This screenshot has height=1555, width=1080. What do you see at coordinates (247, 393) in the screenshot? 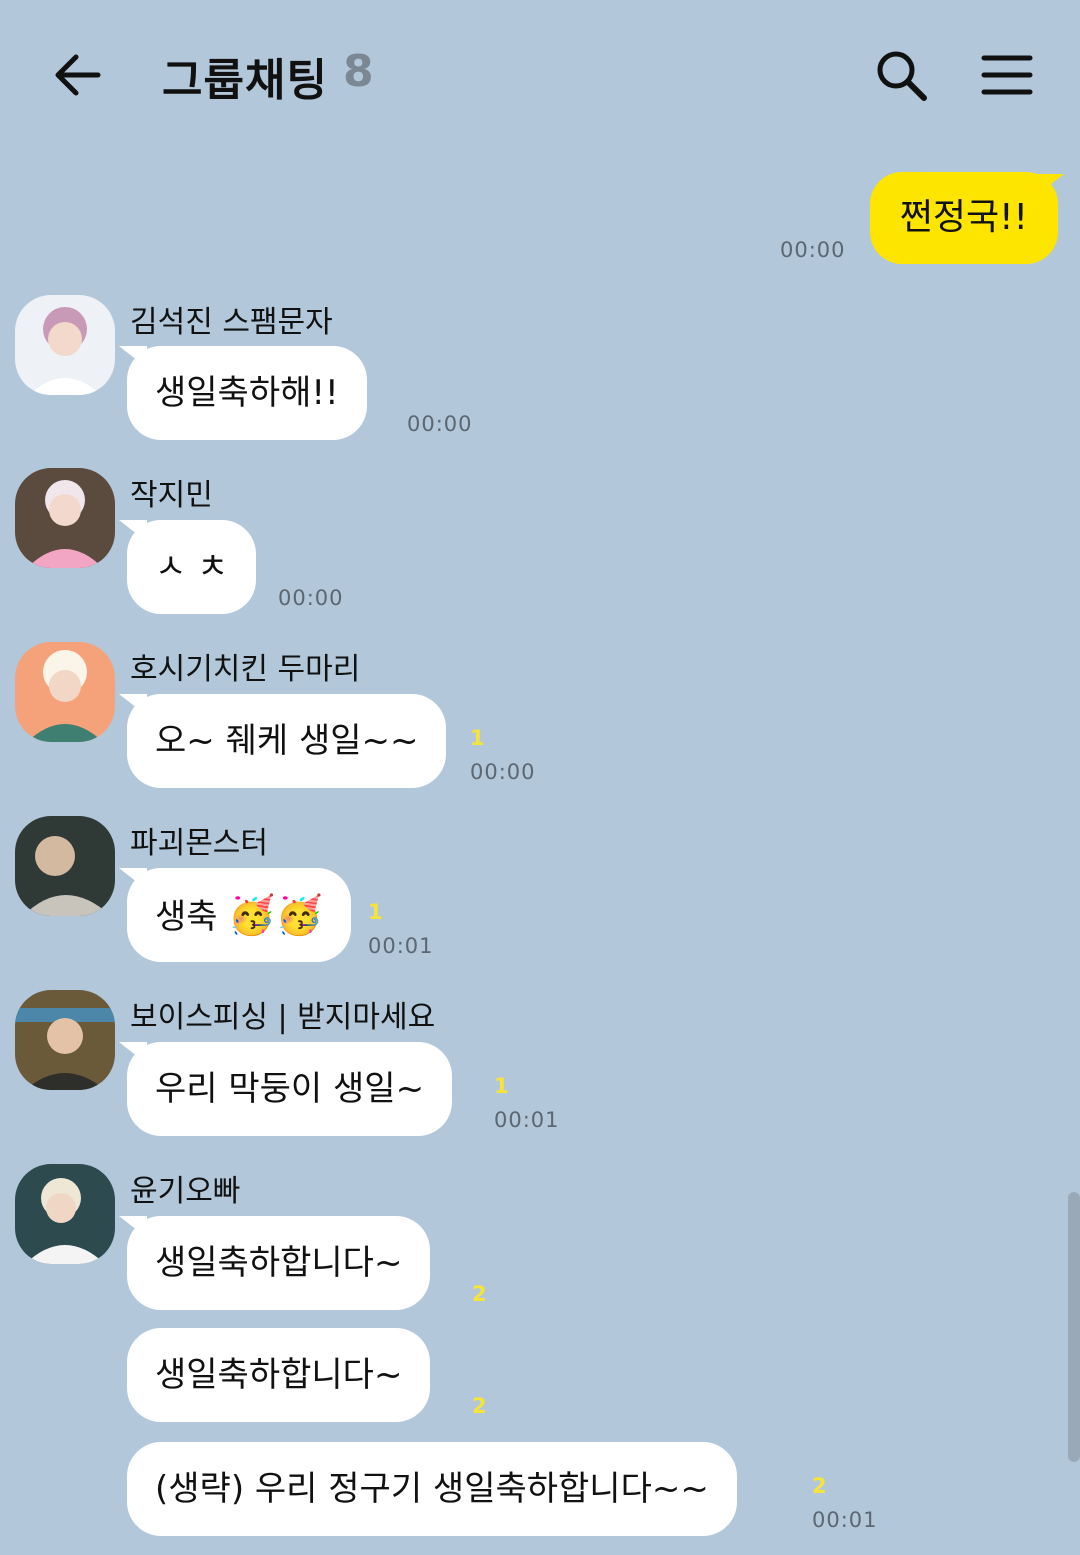
I see `message-text: 생일축하해!!` at bounding box center [247, 393].